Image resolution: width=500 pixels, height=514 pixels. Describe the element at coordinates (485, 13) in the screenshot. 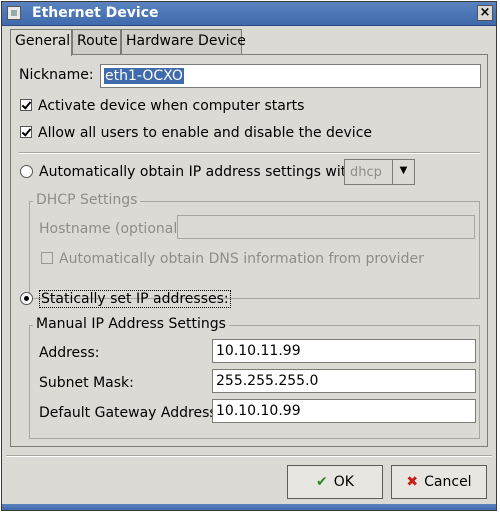

I see `close-button: ×` at that location.